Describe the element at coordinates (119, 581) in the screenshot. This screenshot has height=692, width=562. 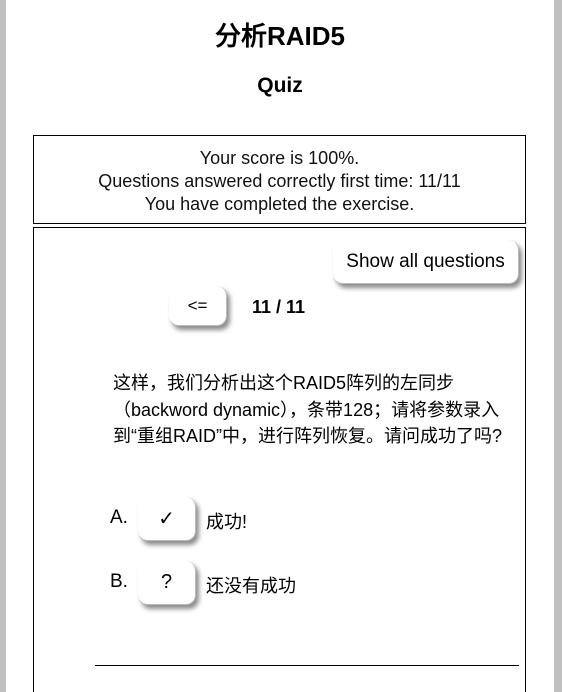
I see `option-b-letter: B.` at that location.